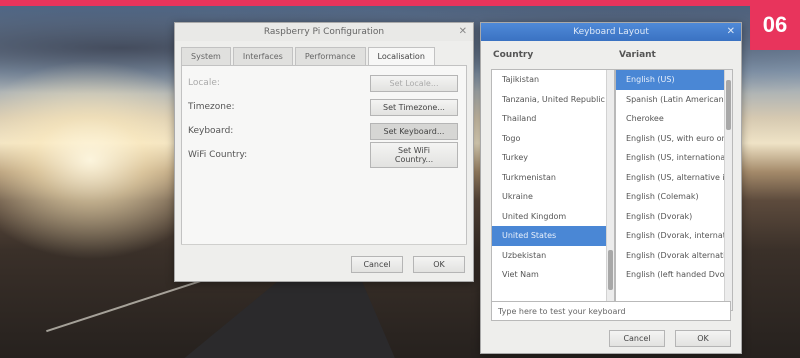 This screenshot has height=358, width=800. I want to click on config-dialog-titlebar: Raspberry Pi Configuration ✕, so click(324, 32).